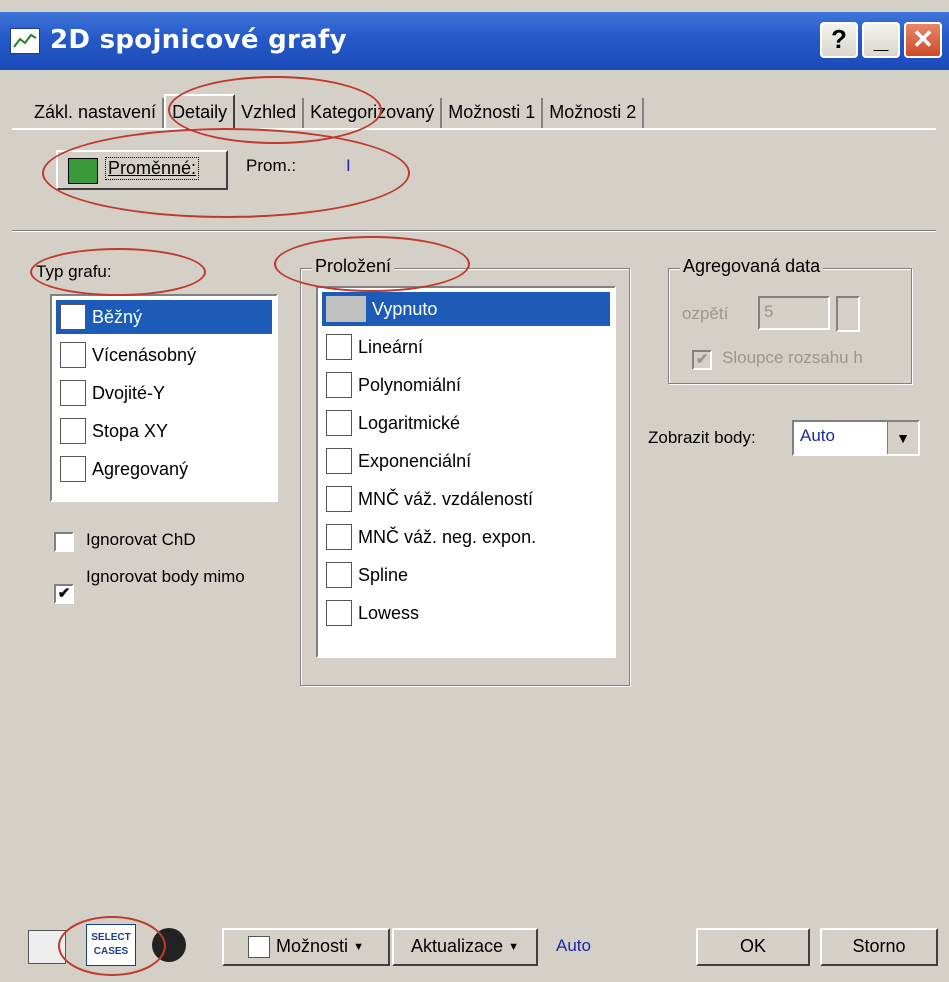 This screenshot has height=982, width=949. What do you see at coordinates (73, 393) in the screenshot?
I see `chart-double-y-icon` at bounding box center [73, 393].